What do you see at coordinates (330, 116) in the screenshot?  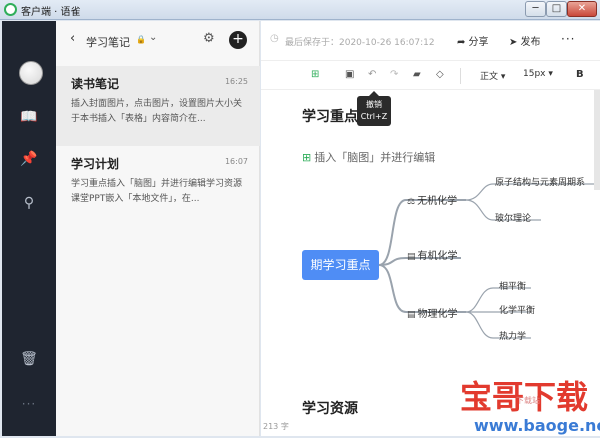 I see `heading-focus: 学习重点` at bounding box center [330, 116].